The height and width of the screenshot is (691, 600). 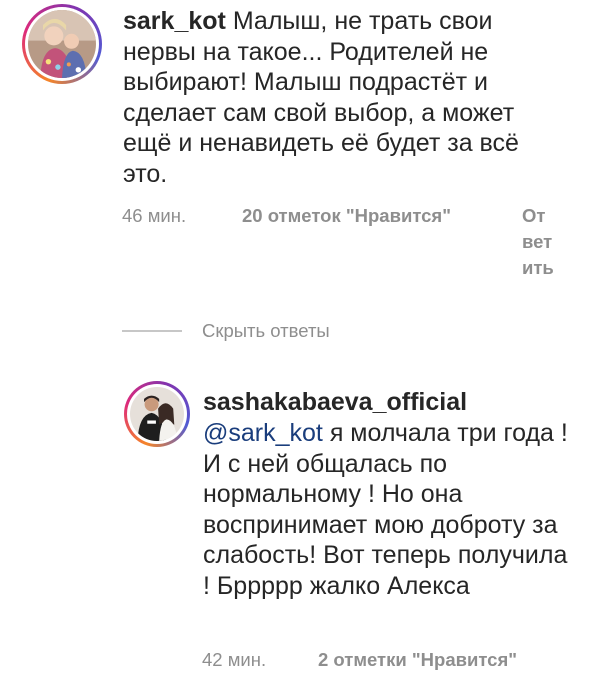 What do you see at coordinates (417, 660) in the screenshot?
I see `reply-likes: 2 отметки "Нравится"` at bounding box center [417, 660].